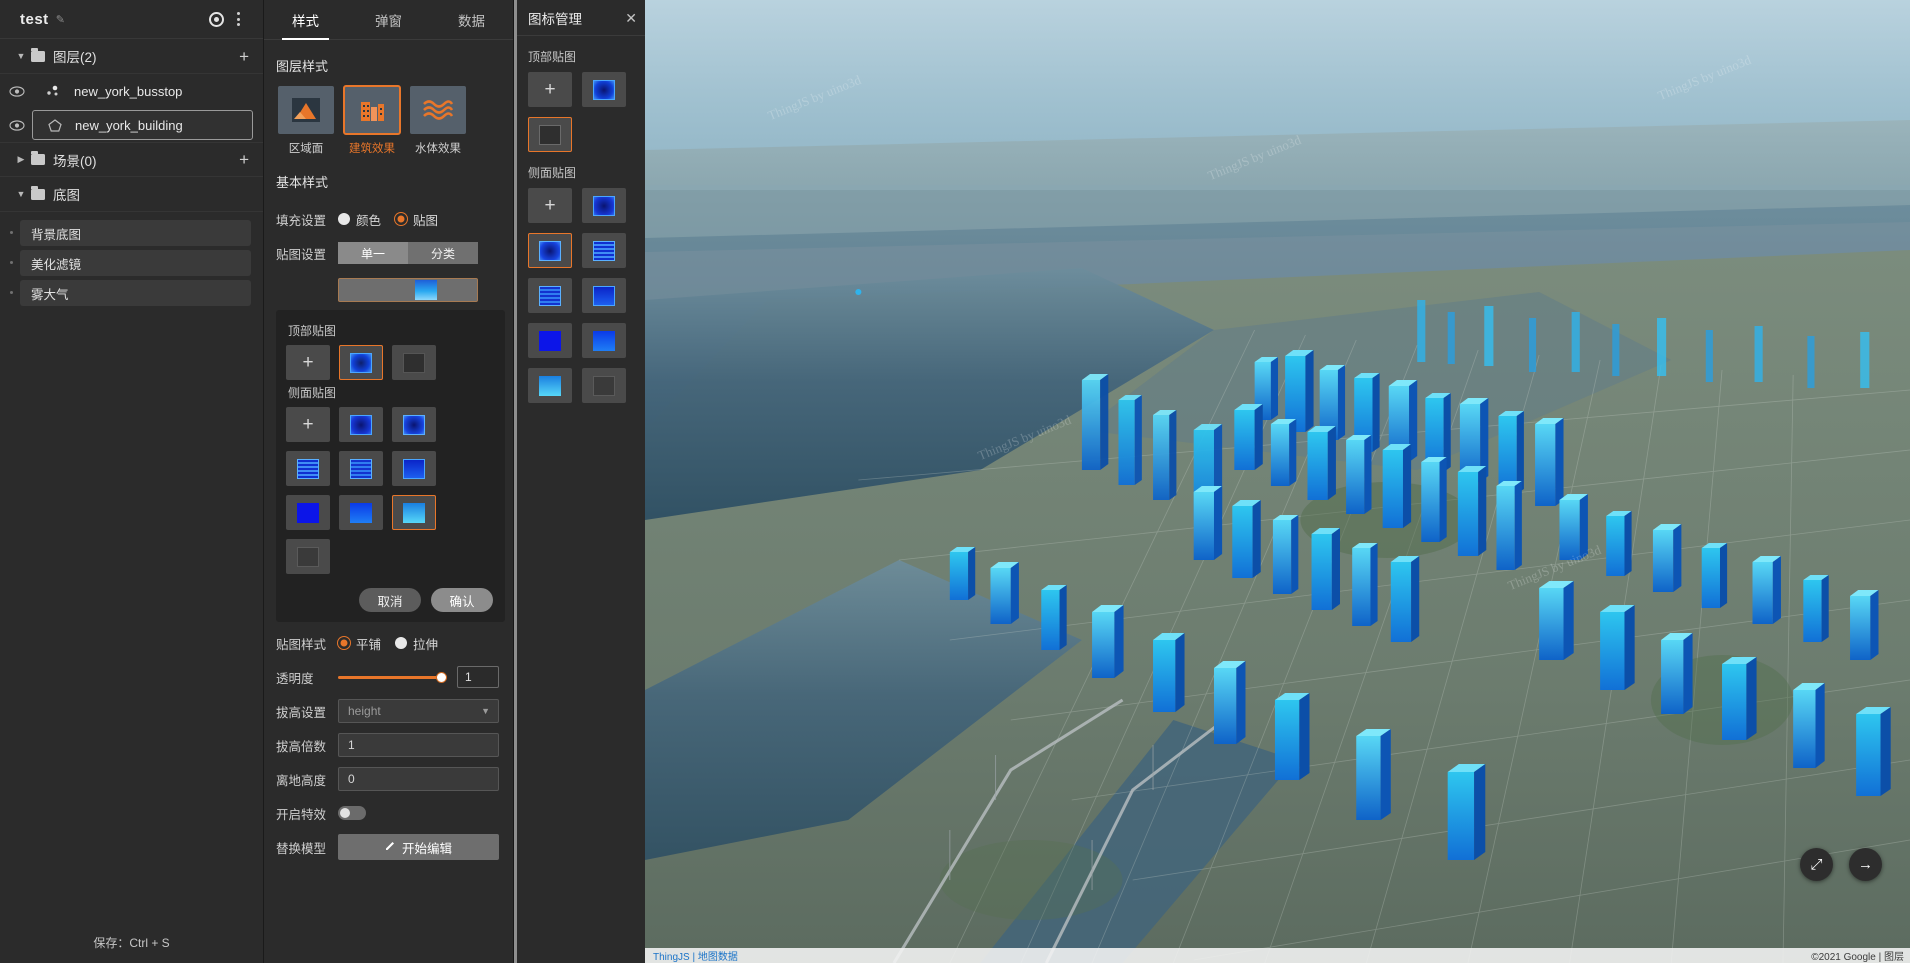  Describe the element at coordinates (216, 19) in the screenshot. I see `locate-icon` at that location.